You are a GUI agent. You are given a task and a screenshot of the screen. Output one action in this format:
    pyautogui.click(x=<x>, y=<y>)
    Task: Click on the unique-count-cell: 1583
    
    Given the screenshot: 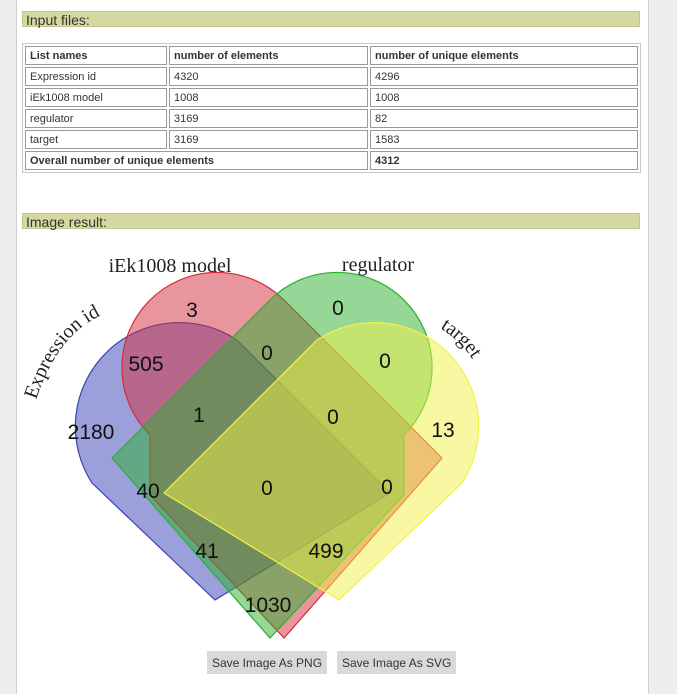 What is the action you would take?
    pyautogui.click(x=504, y=139)
    